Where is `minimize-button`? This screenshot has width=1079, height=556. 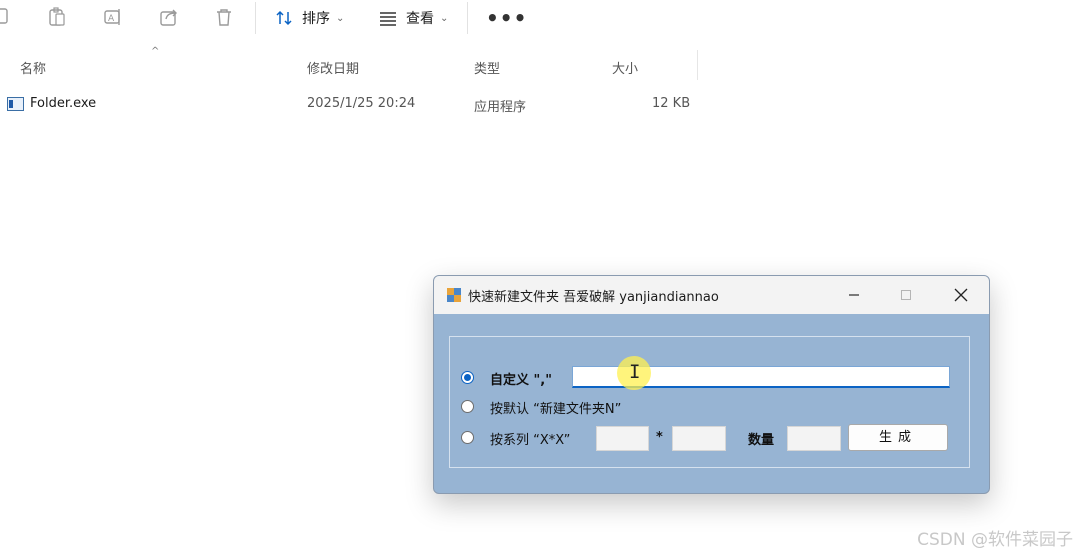 minimize-button is located at coordinates (854, 295).